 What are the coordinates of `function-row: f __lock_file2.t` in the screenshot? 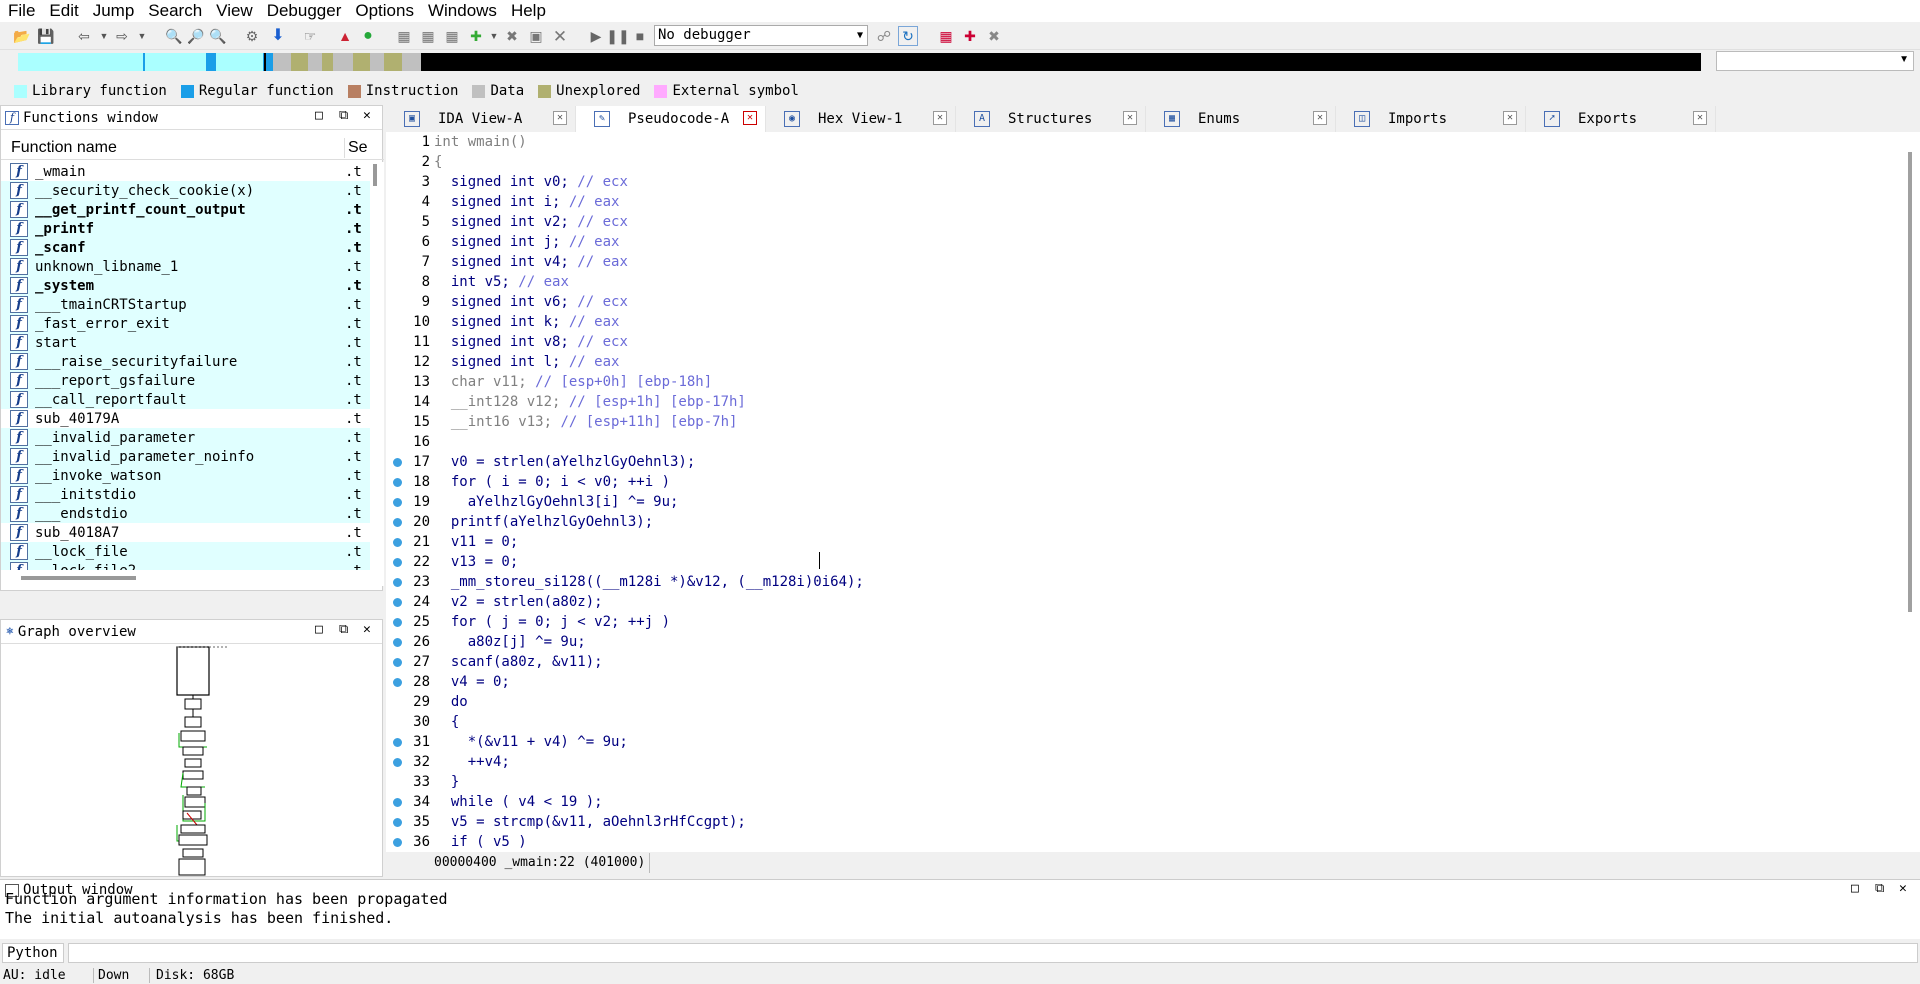 It's located at (186, 565).